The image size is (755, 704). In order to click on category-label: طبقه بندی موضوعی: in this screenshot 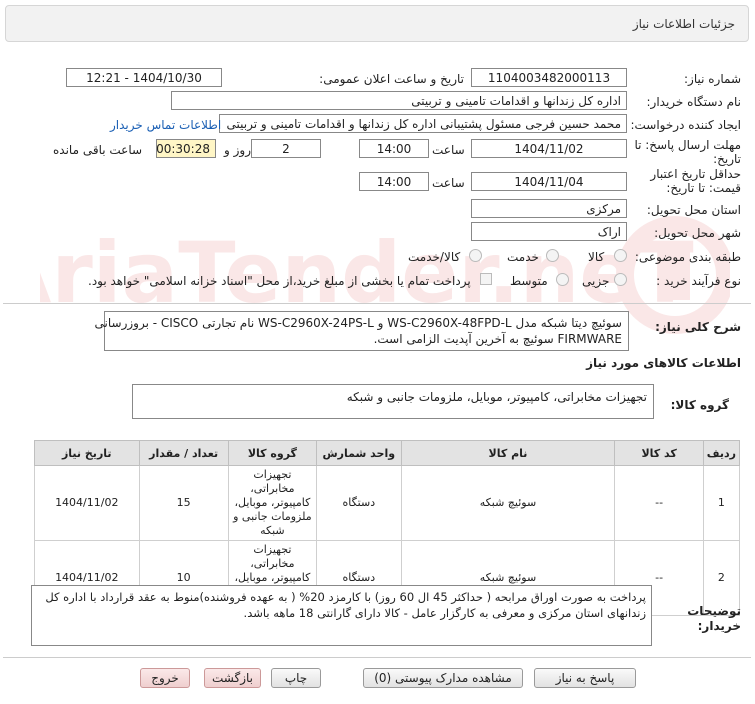, I will do `click(687, 257)`.